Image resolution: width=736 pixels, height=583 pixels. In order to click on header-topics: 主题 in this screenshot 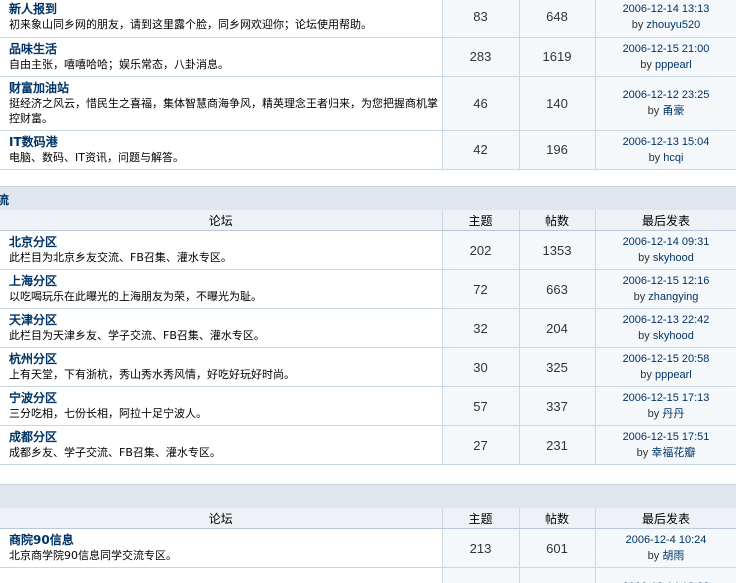, I will do `click(481, 220)`.